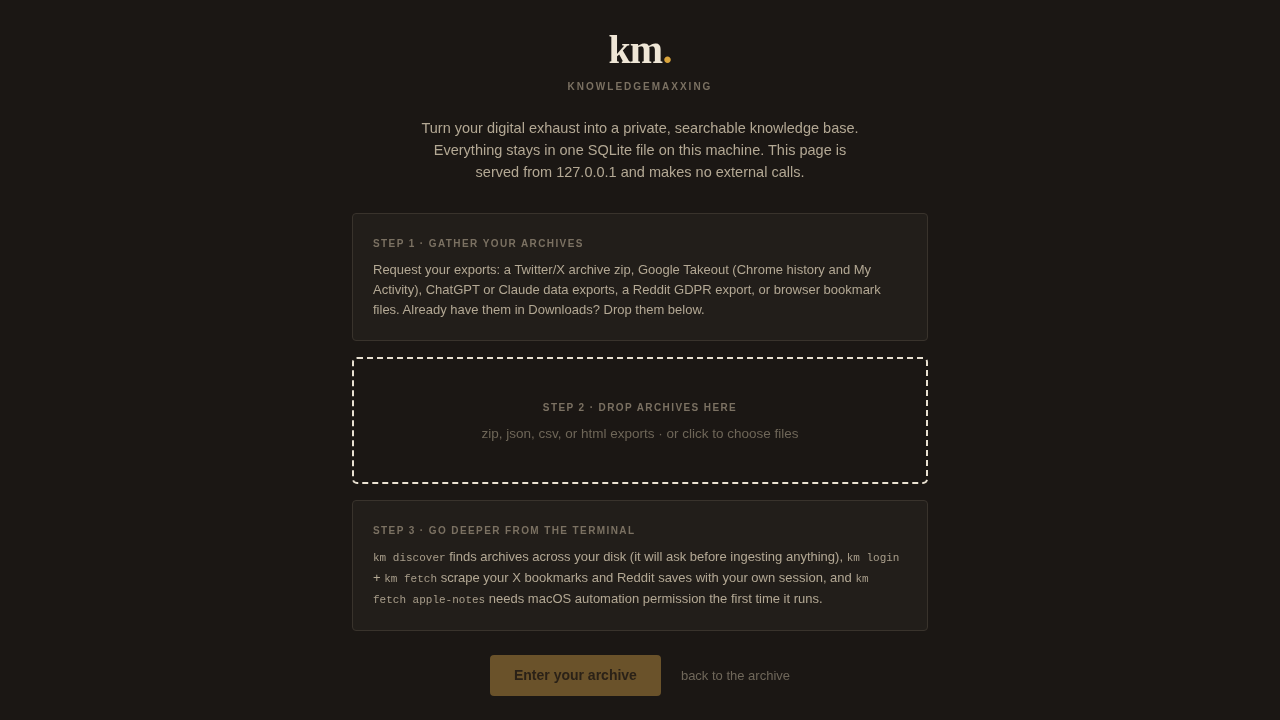  Describe the element at coordinates (640, 150) in the screenshot. I see `intro-text: Turn your digital exhaust into a private, searchable knowledge base. Everything stays in one SQLite file on this machine. This page is served from 127.0.0.1 and makes no external calls.` at that location.